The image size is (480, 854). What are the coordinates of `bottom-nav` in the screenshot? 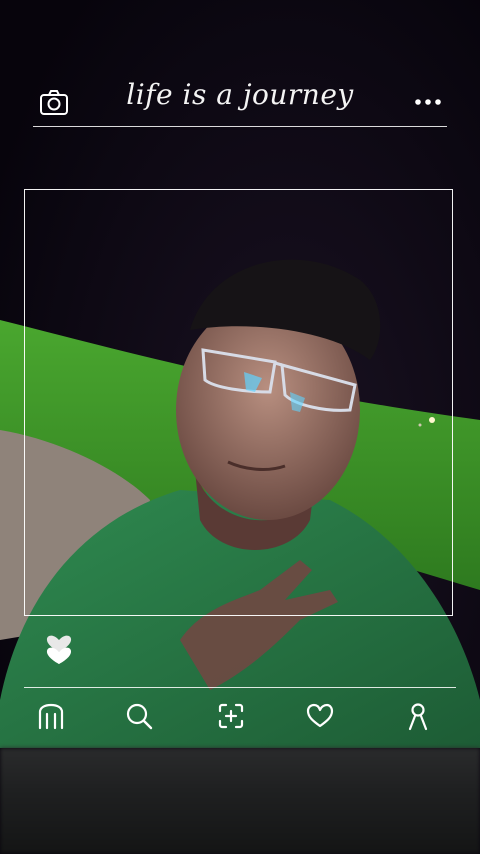 It's located at (240, 718).